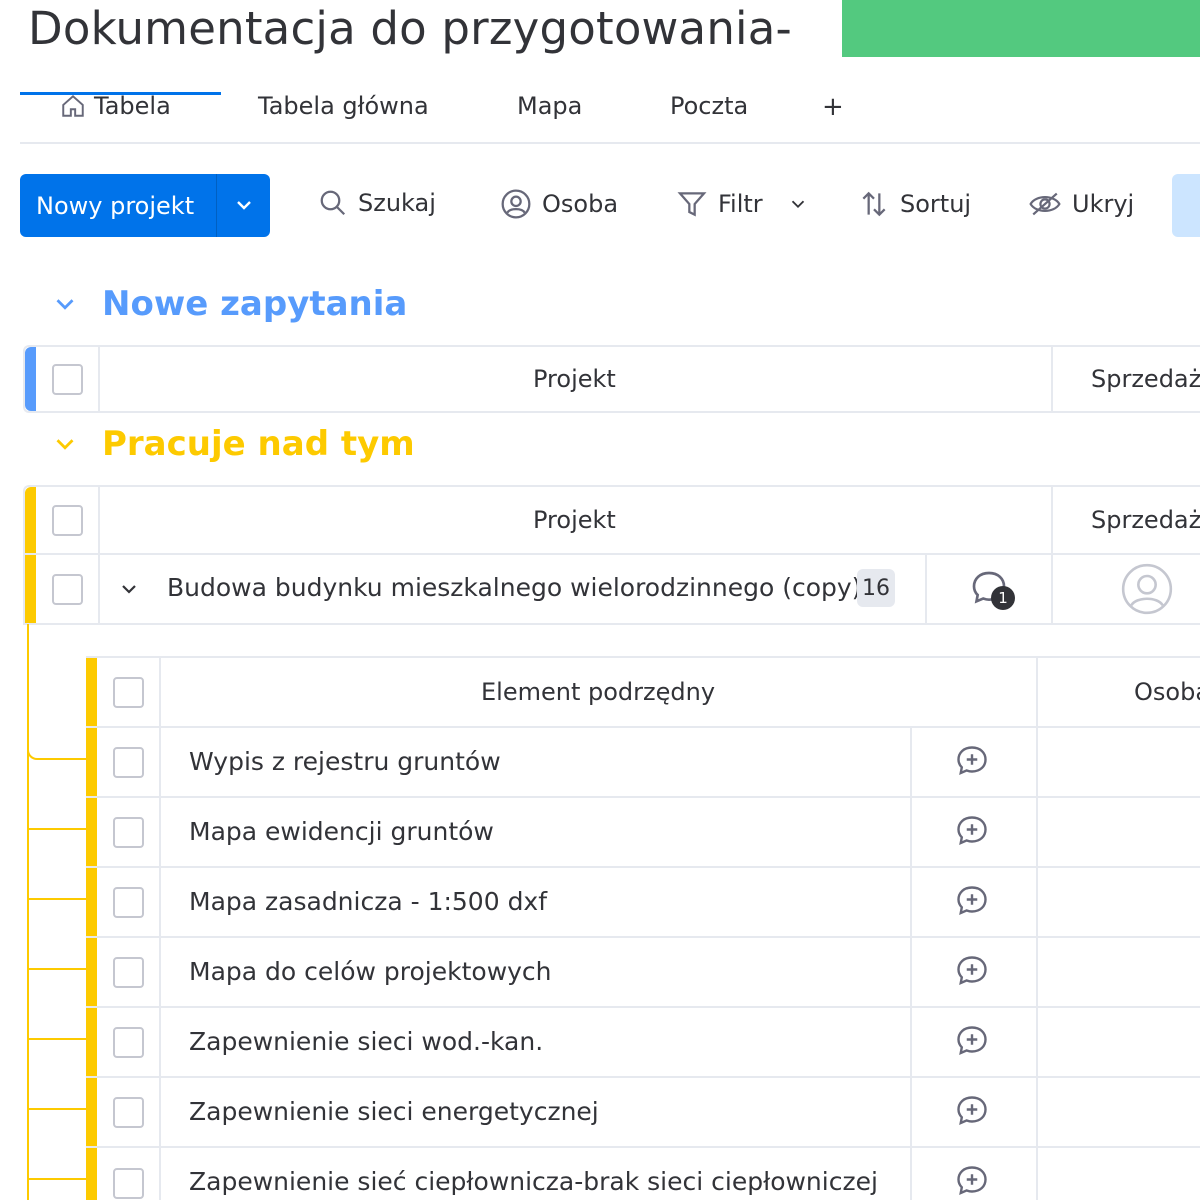 This screenshot has height=1200, width=1200. I want to click on group-title-pracuje-nad-tym: Pracuje nad tym, so click(232, 444).